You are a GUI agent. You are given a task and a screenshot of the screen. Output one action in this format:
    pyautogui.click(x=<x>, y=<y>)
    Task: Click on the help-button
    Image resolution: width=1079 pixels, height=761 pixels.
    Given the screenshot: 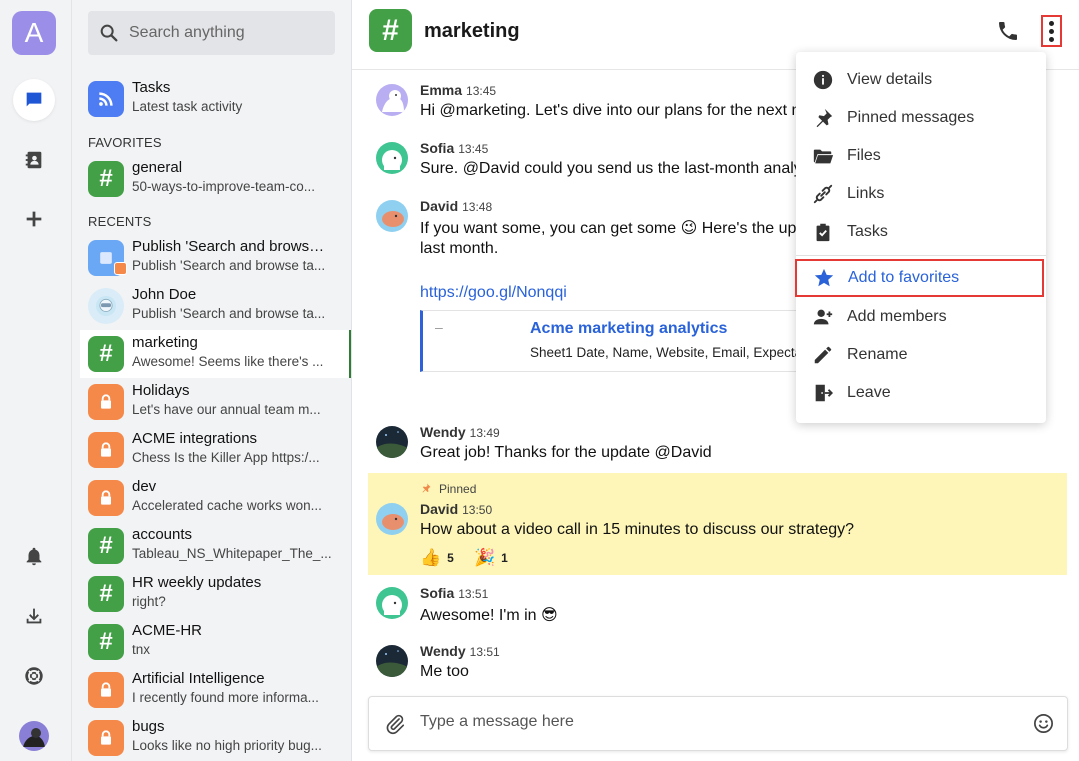 What is the action you would take?
    pyautogui.click(x=34, y=676)
    